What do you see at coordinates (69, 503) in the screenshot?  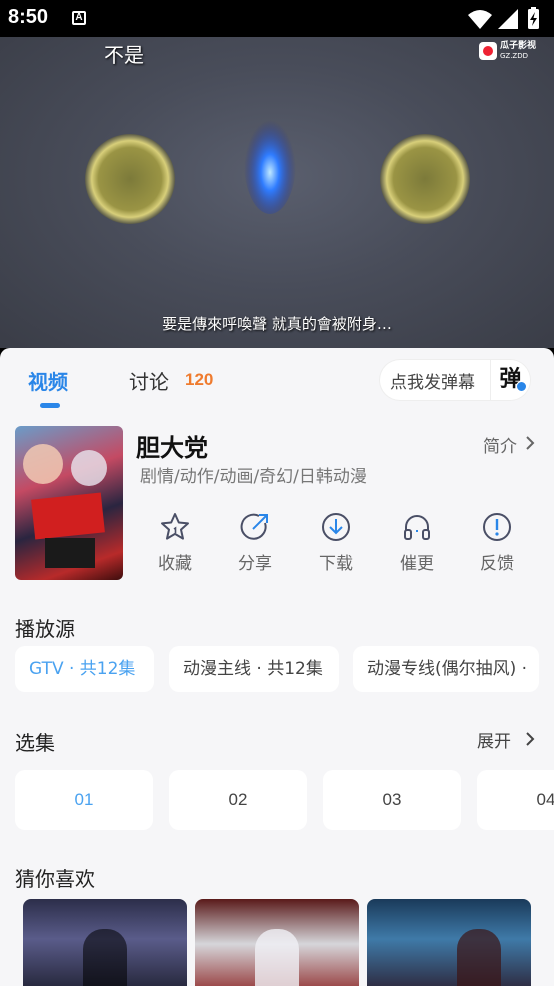 I see `show-poster` at bounding box center [69, 503].